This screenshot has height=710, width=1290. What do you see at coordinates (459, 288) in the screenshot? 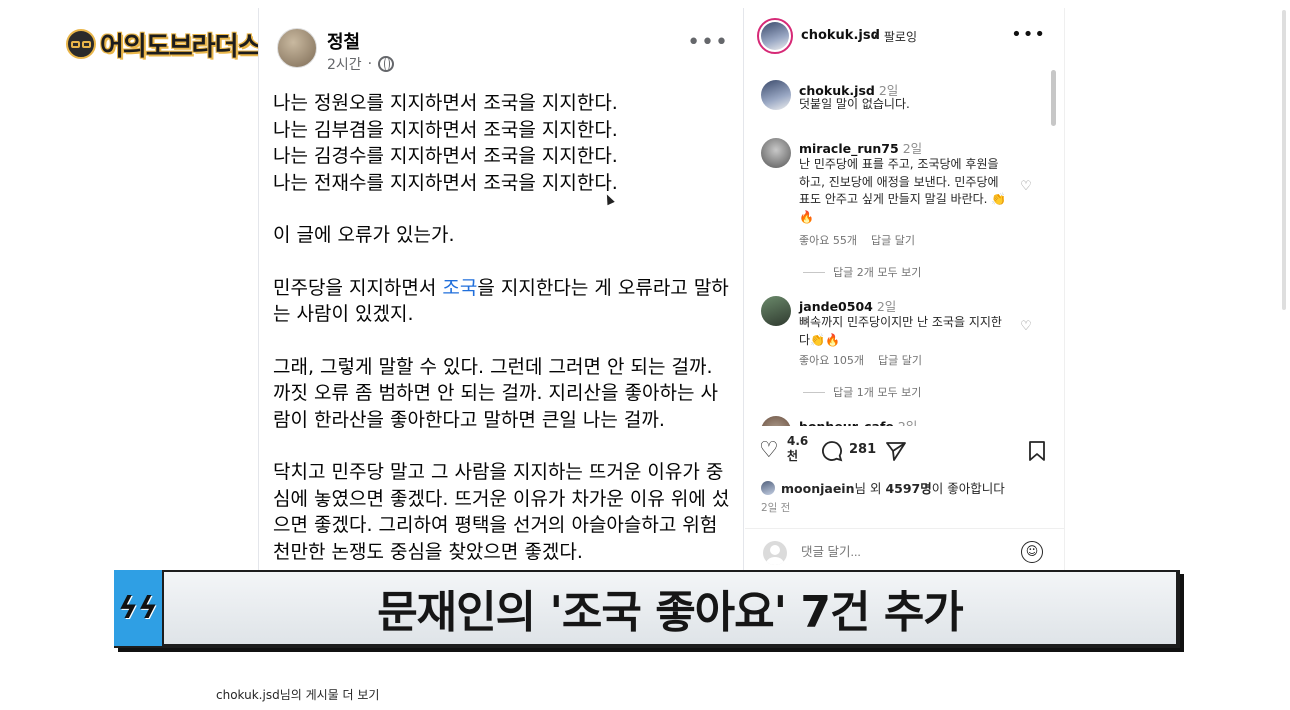
I see `hashtag-link: 조국` at bounding box center [459, 288].